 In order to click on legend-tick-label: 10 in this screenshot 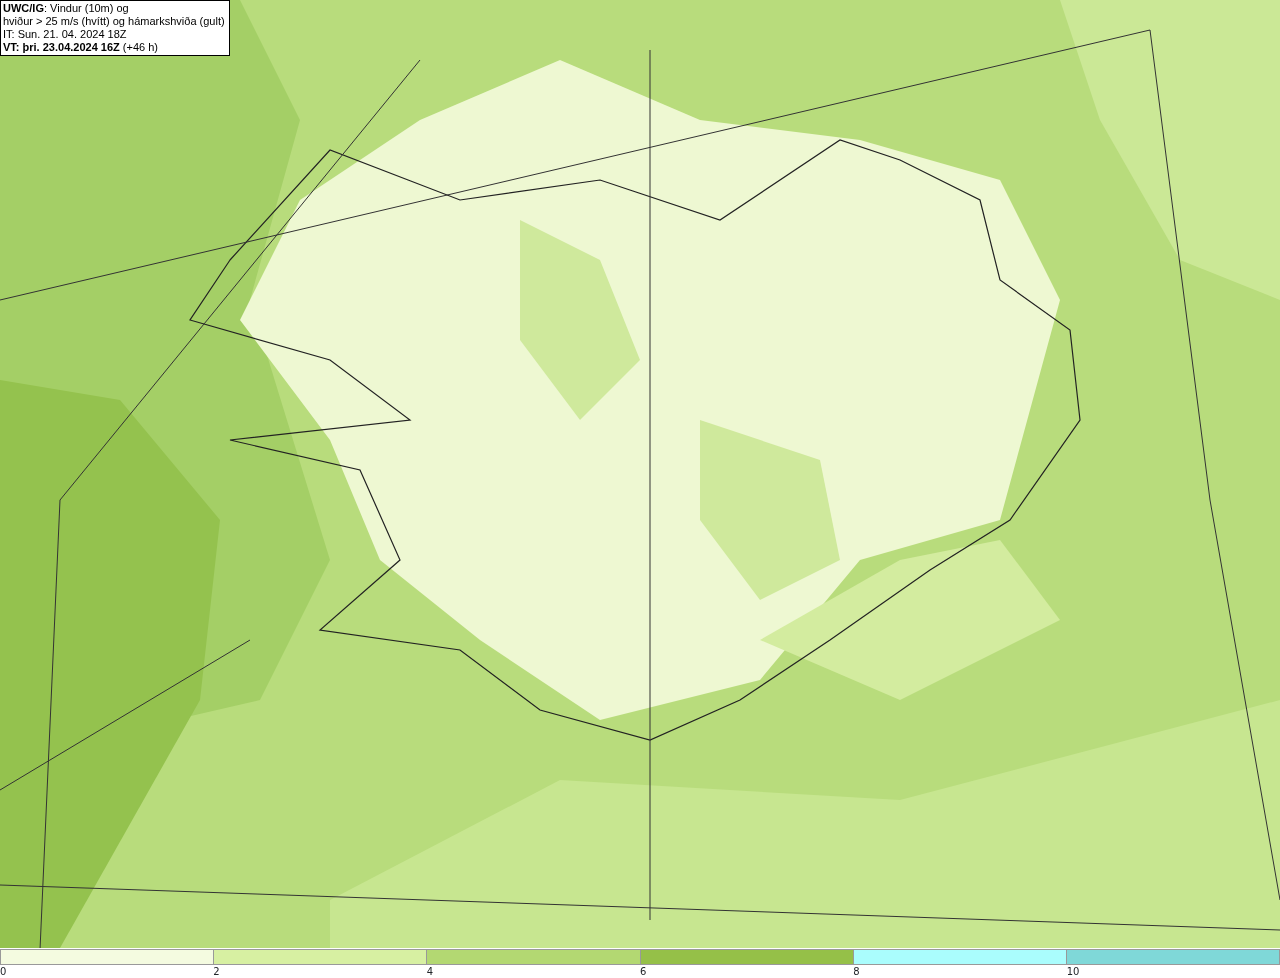, I will do `click(1073, 971)`.